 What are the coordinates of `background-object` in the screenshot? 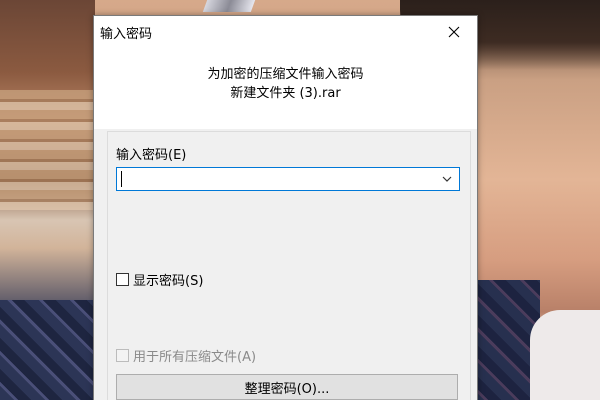 It's located at (229, 6).